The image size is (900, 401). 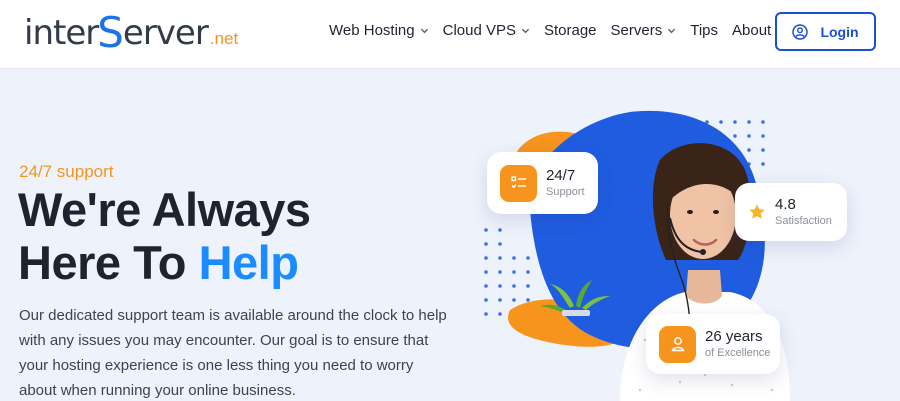 What do you see at coordinates (542, 183) in the screenshot?
I see `support-card: 24/7 Support` at bounding box center [542, 183].